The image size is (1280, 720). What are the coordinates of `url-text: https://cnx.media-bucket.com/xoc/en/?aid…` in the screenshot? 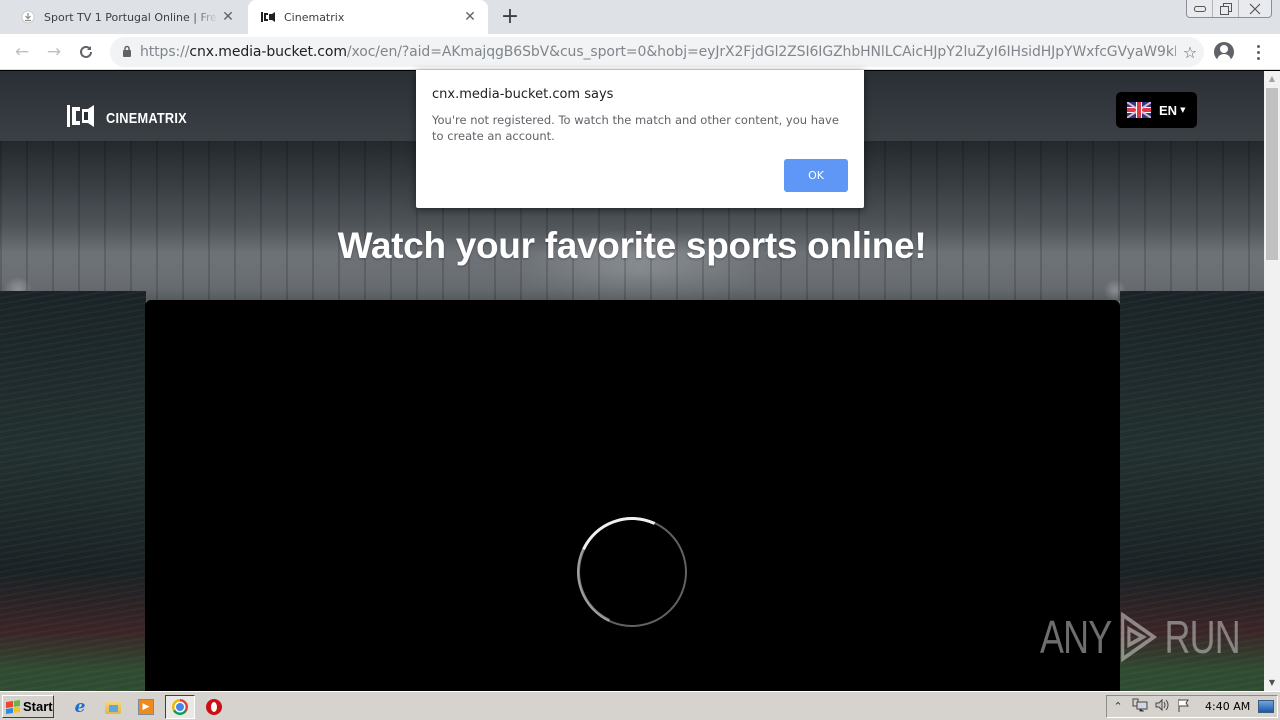 It's located at (658, 52).